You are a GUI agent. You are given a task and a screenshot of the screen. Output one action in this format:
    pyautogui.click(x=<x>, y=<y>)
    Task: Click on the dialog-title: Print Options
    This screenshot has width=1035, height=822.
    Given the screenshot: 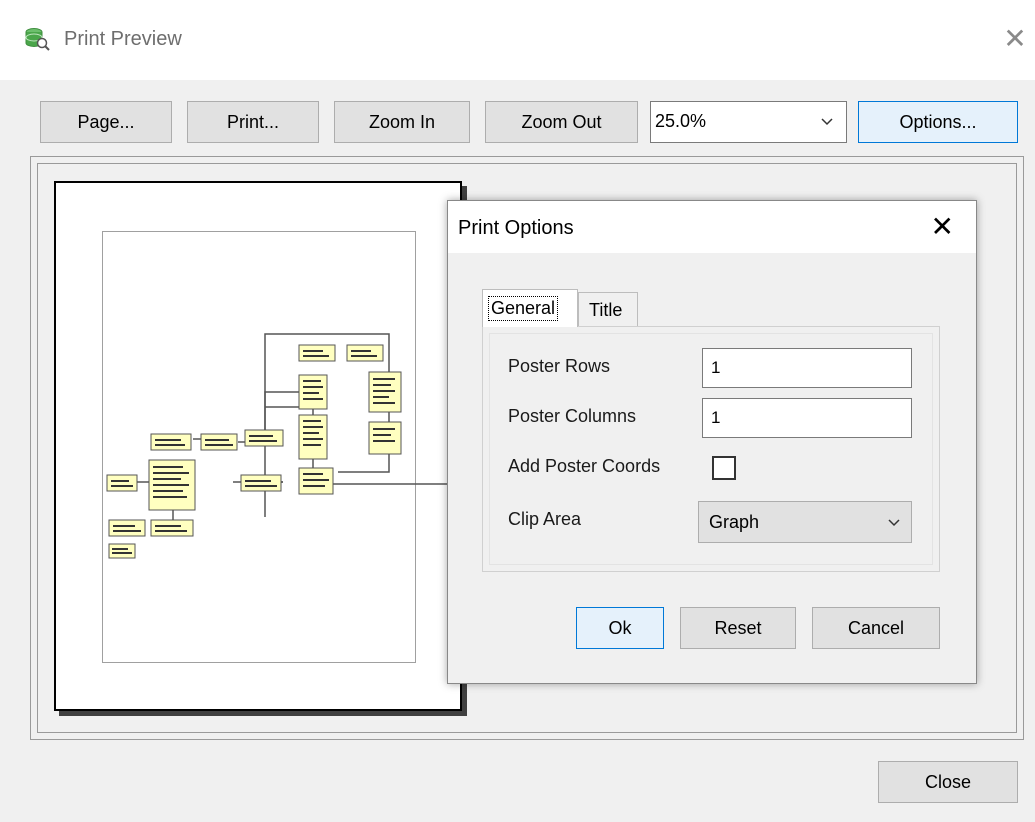 What is the action you would take?
    pyautogui.click(x=516, y=228)
    